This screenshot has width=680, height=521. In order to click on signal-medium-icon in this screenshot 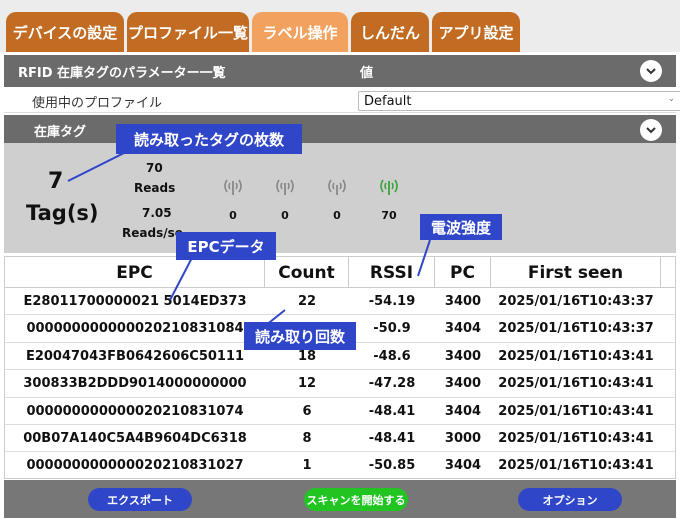, I will do `click(337, 187)`.